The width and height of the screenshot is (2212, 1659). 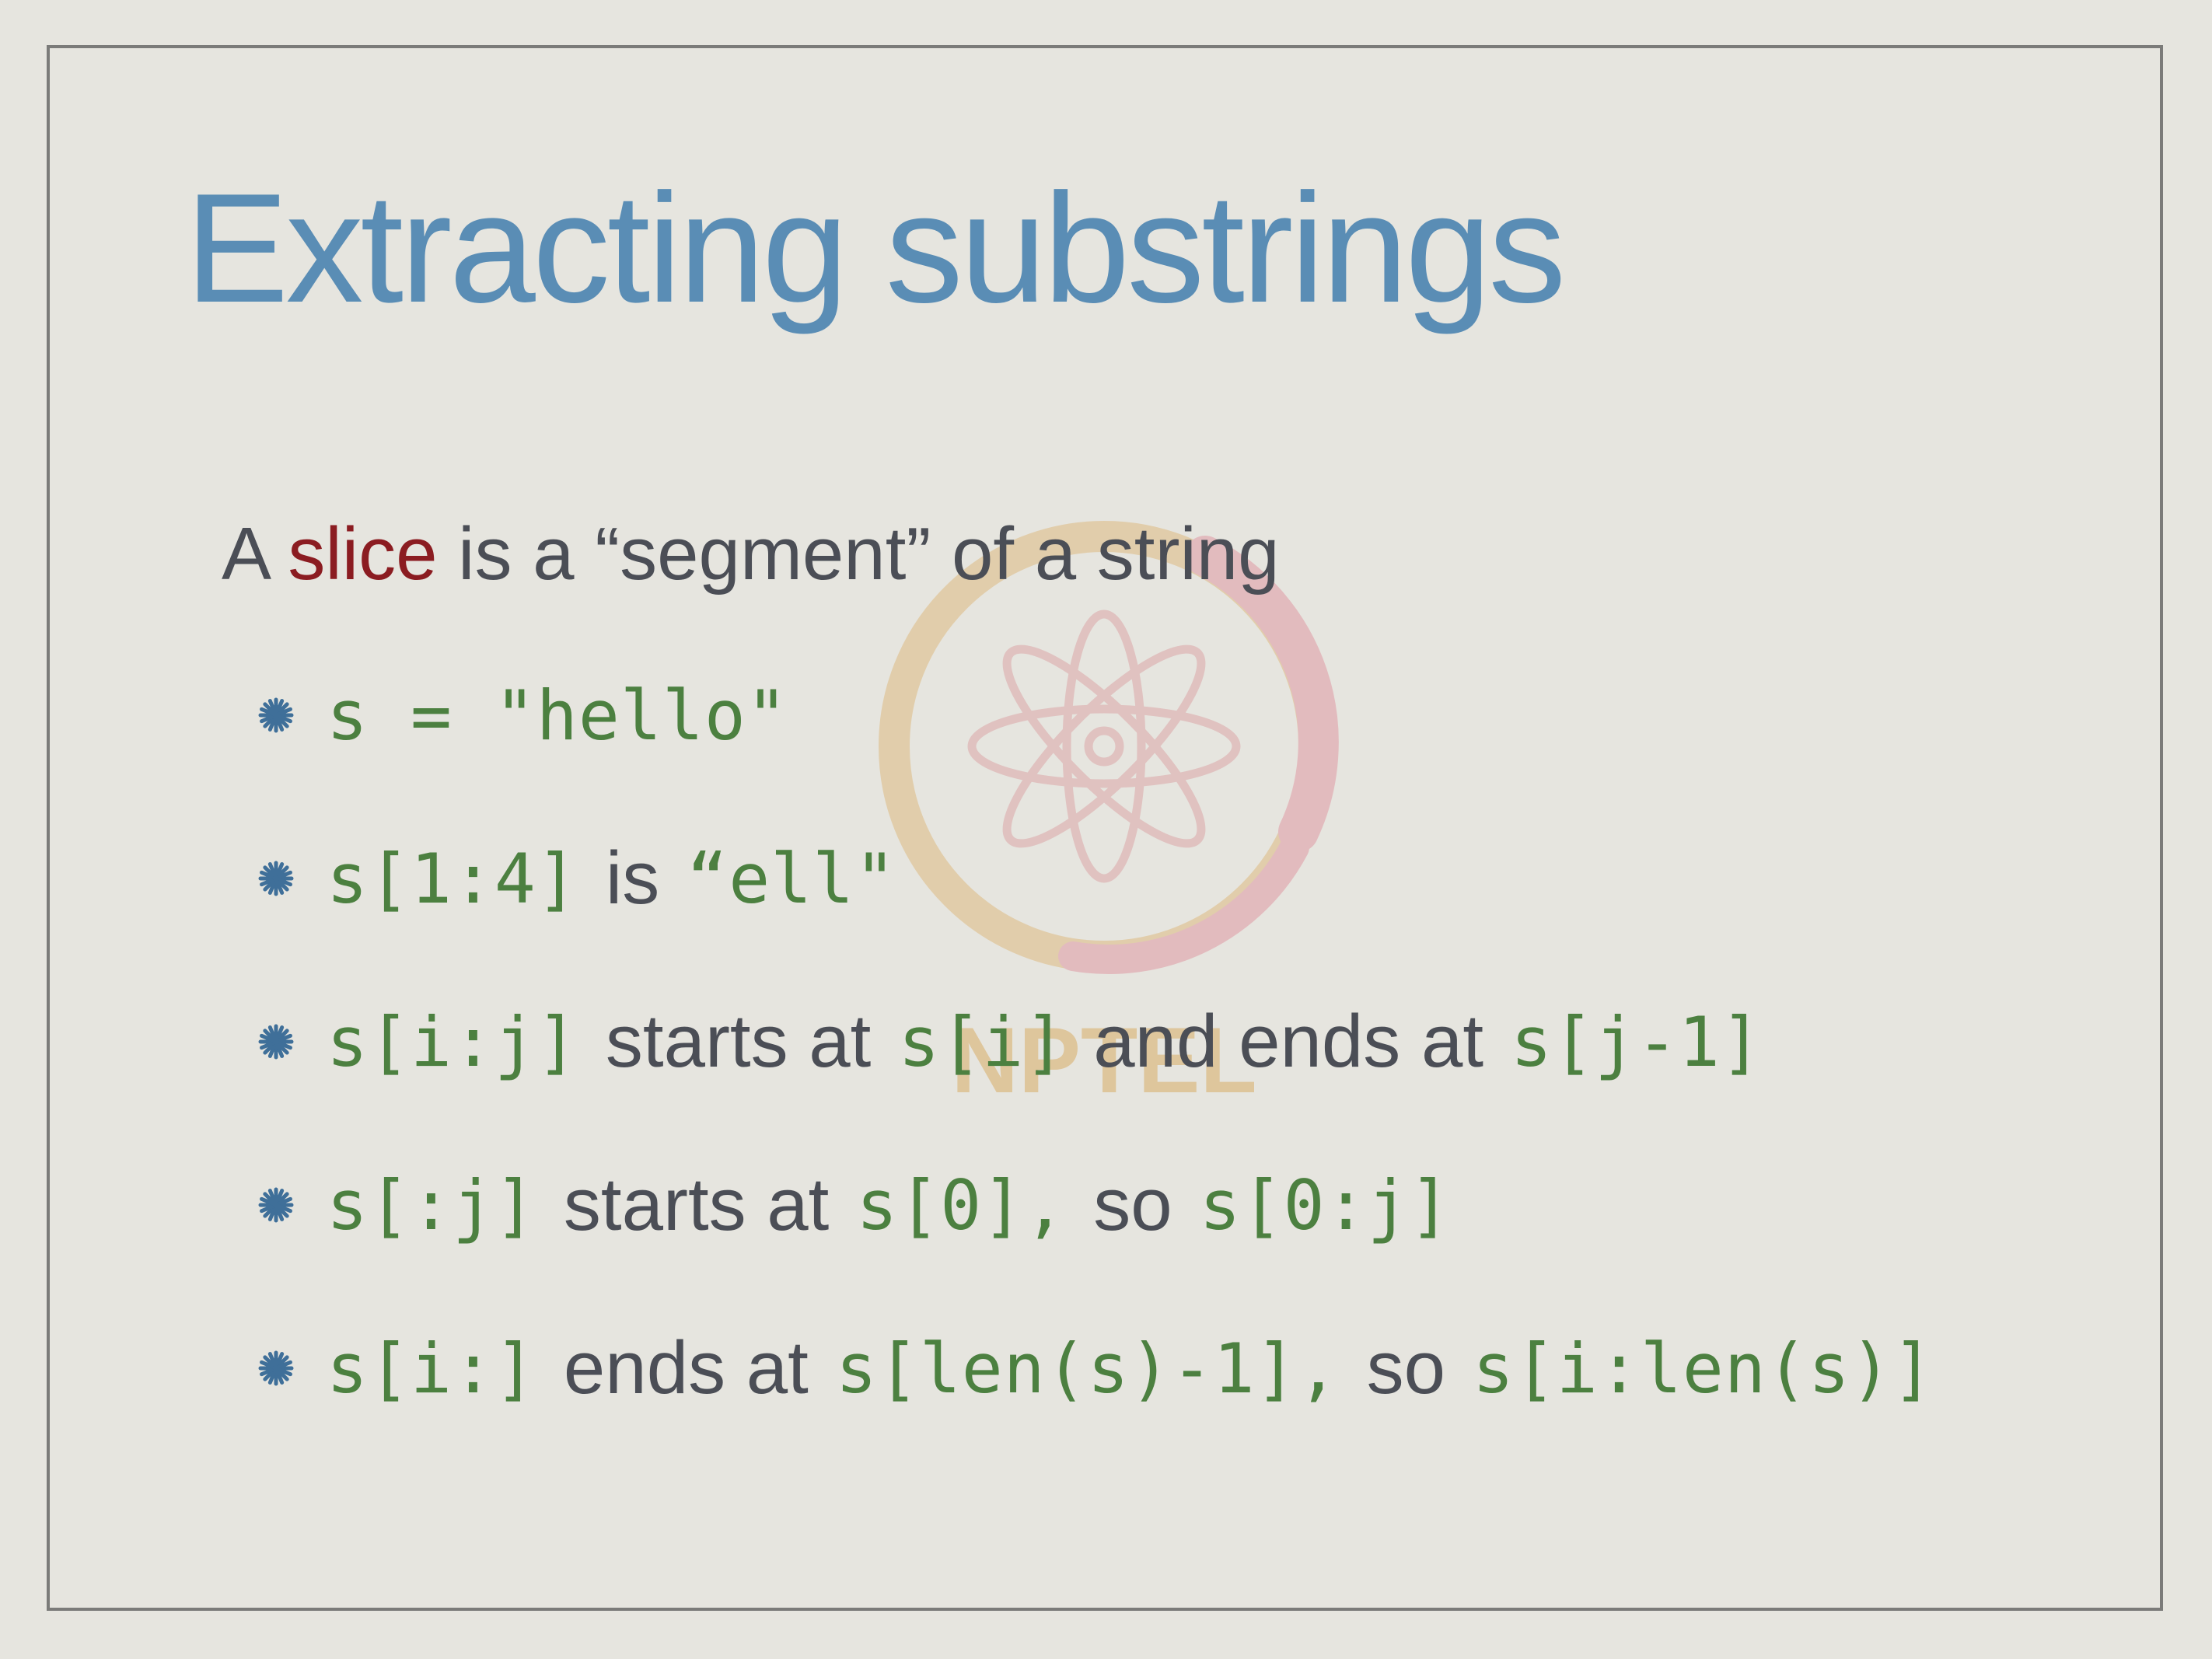 What do you see at coordinates (1262, 694) in the screenshot?
I see `watermark-red-ring-segment` at bounding box center [1262, 694].